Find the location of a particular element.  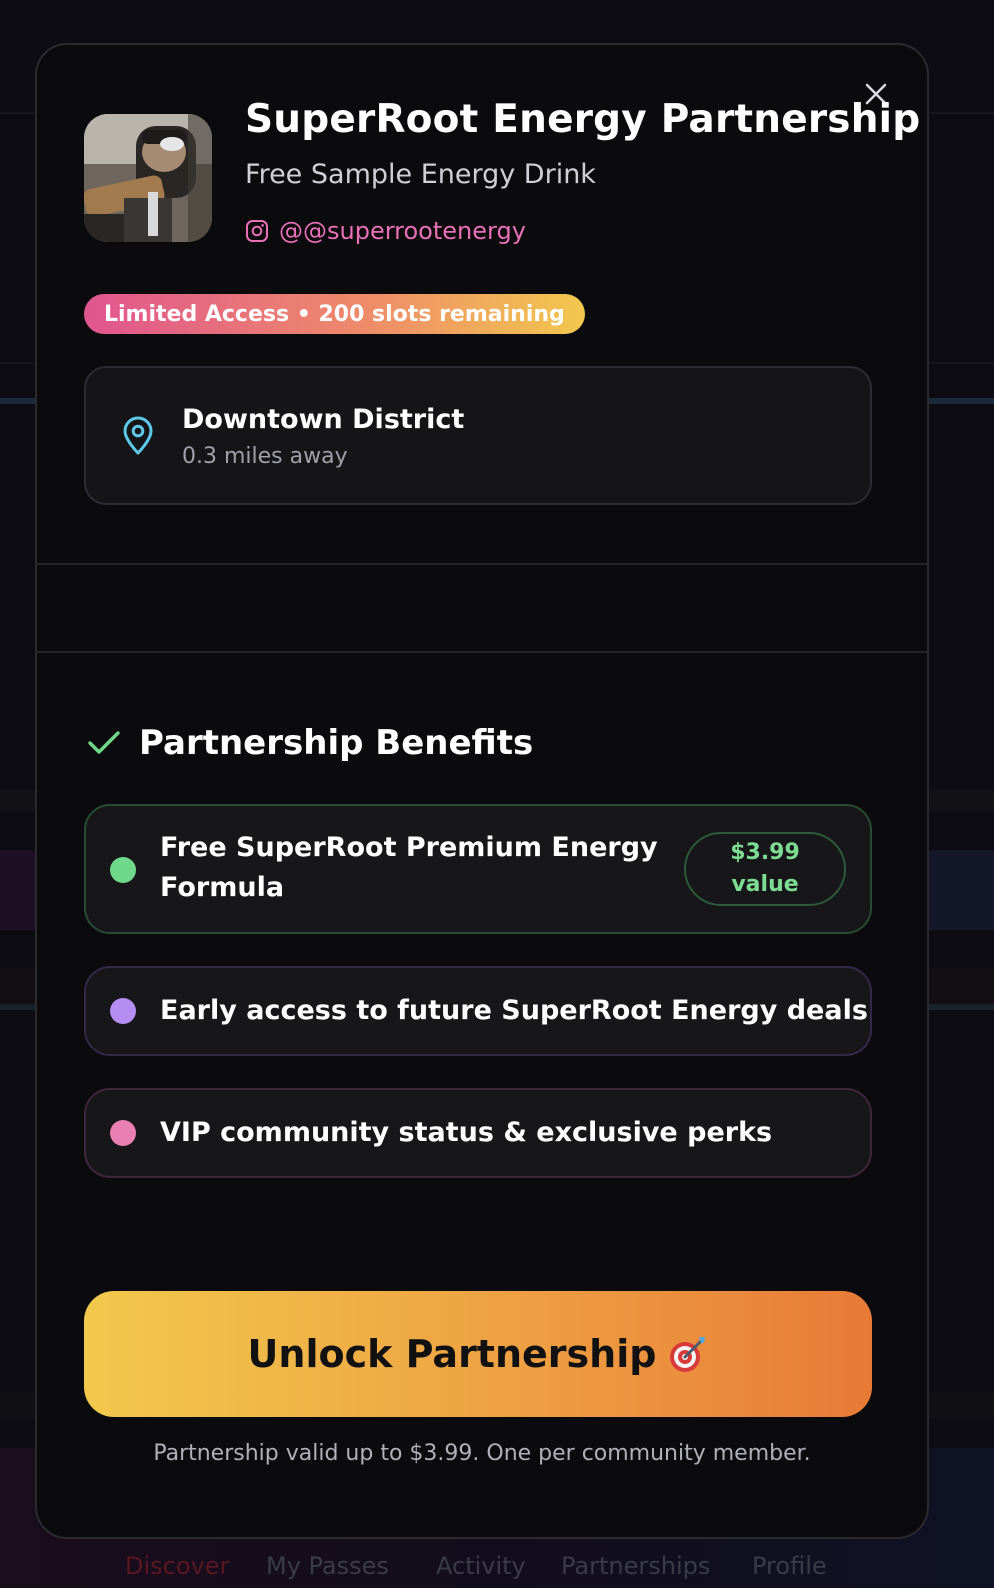

check-icon is located at coordinates (104, 742).